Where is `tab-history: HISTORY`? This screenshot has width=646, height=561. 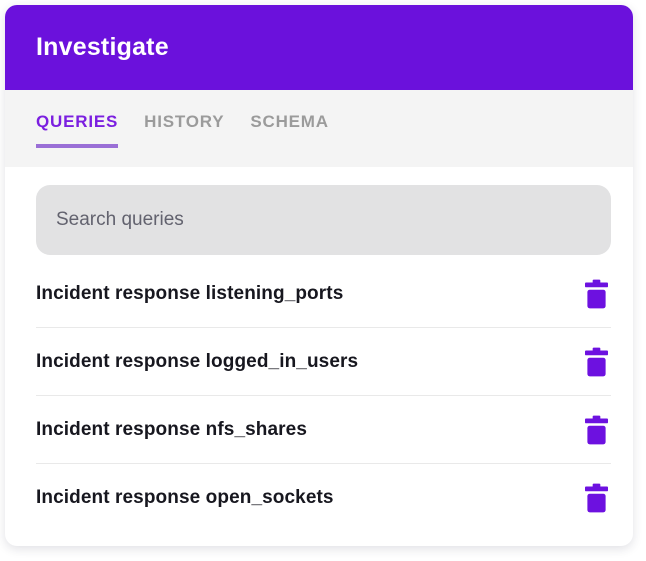 tab-history: HISTORY is located at coordinates (184, 130).